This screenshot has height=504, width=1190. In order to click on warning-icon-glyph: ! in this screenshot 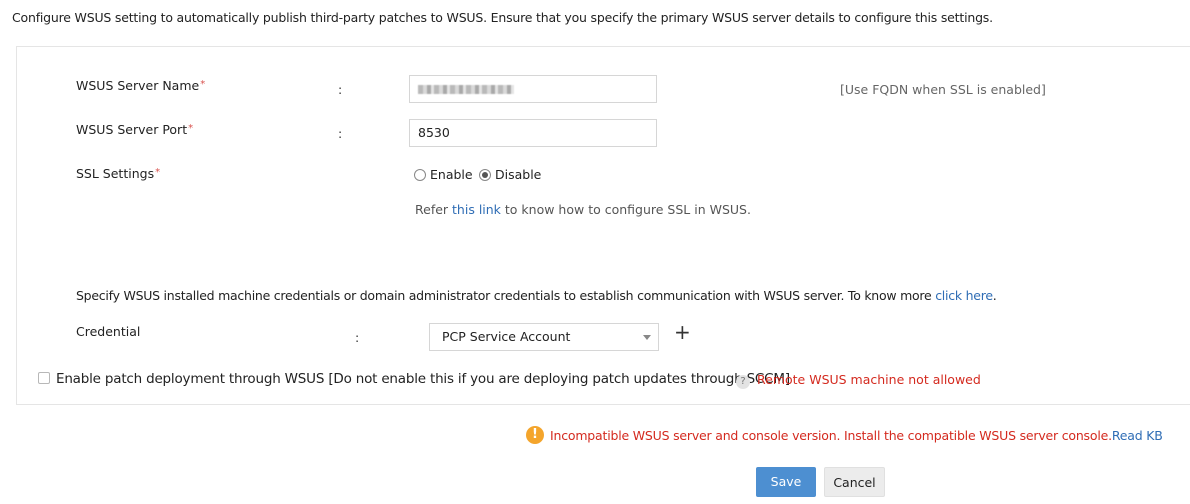, I will do `click(535, 435)`.